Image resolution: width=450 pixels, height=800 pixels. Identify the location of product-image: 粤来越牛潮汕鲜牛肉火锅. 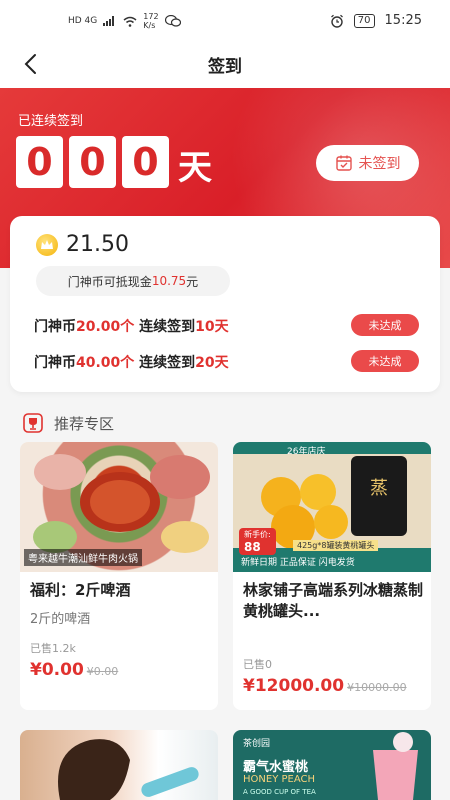
(119, 507).